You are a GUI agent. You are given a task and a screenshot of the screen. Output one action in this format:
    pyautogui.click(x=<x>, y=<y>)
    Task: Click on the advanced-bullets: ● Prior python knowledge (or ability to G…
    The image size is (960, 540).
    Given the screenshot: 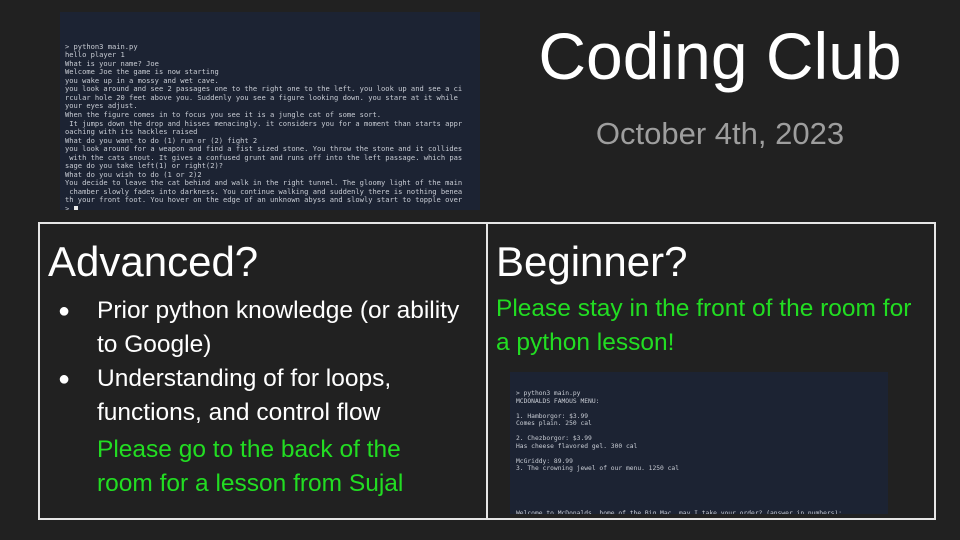 What is the action you would take?
    pyautogui.click(x=271, y=362)
    